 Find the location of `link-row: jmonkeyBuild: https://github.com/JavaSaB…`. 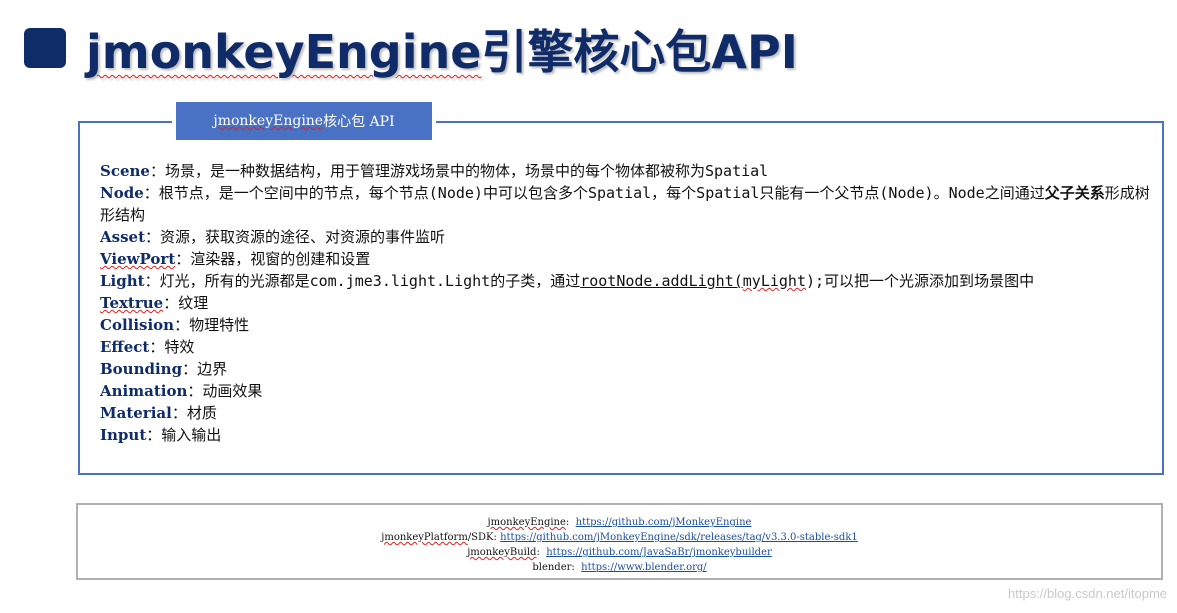

link-row: jmonkeyBuild: https://github.com/JavaSaB… is located at coordinates (619, 552).